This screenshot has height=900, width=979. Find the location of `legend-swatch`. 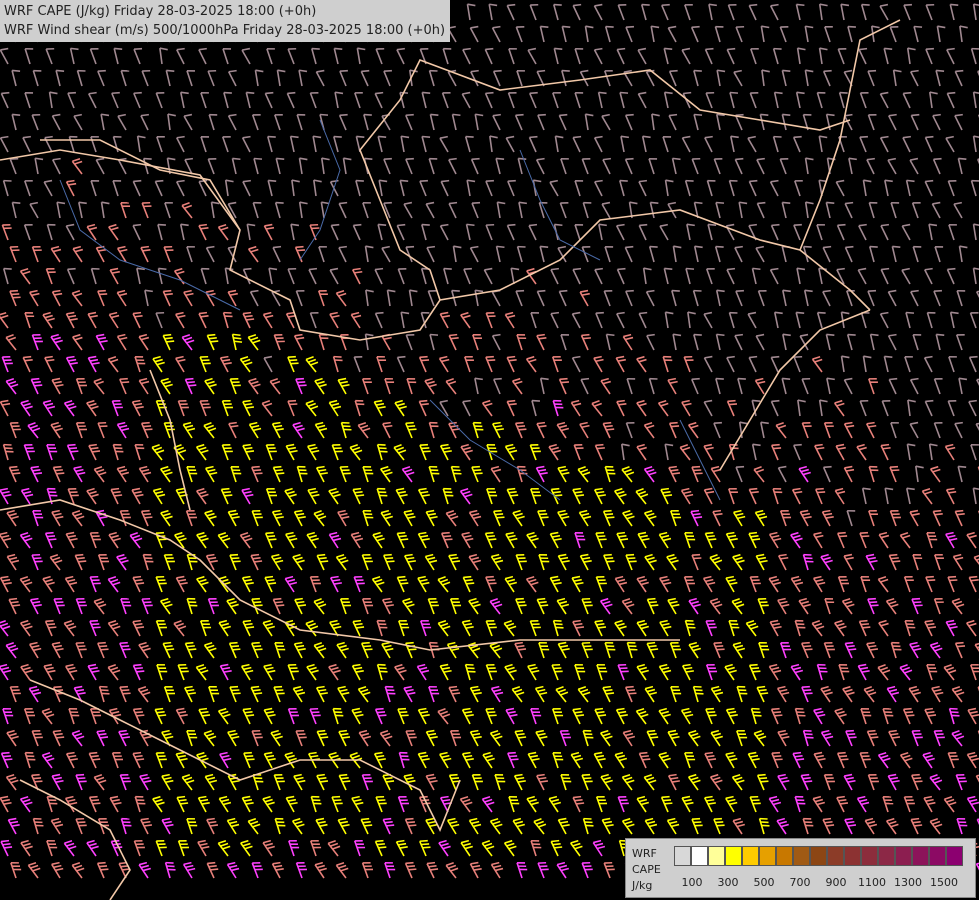

legend-swatch is located at coordinates (920, 856).